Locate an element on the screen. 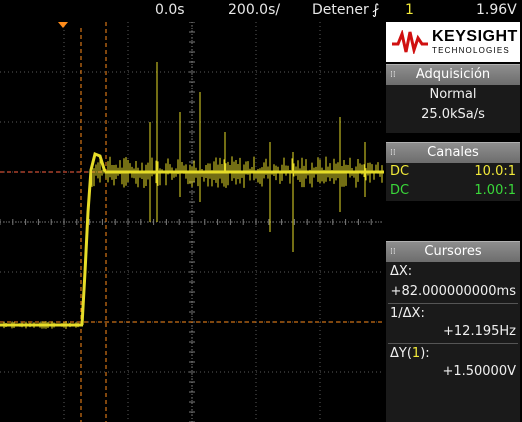  delta-y-value: +1.50000V is located at coordinates (479, 371).